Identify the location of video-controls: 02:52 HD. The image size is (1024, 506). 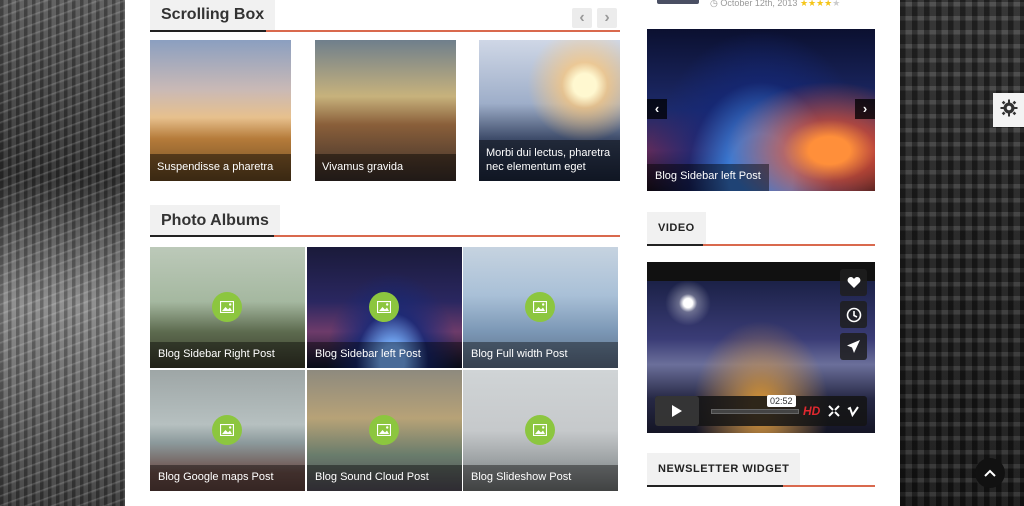
(761, 410).